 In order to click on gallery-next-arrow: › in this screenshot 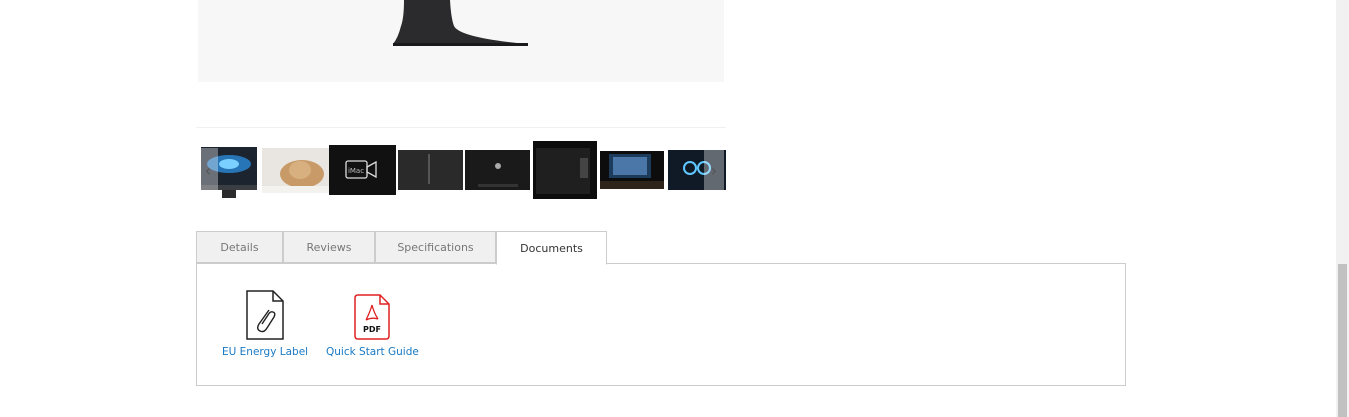, I will do `click(714, 170)`.